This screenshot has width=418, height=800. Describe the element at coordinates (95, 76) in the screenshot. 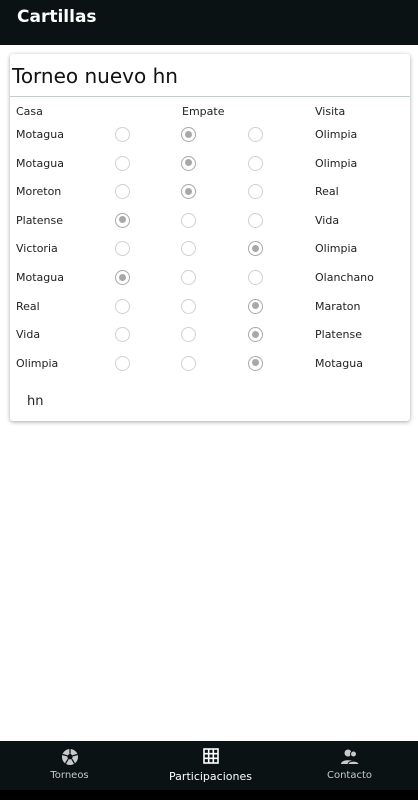

I see `card-title: Torneo nuevo hn` at that location.